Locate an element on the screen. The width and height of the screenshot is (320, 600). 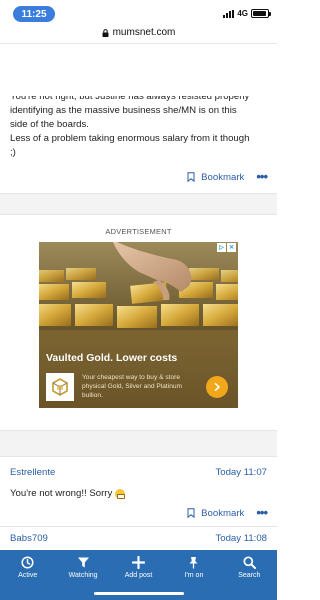
author-name: Babs709 is located at coordinates (29, 538).